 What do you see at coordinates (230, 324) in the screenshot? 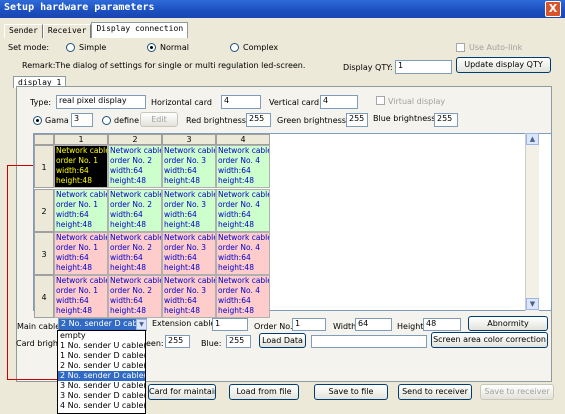
I see `extension-cable-input: 1` at bounding box center [230, 324].